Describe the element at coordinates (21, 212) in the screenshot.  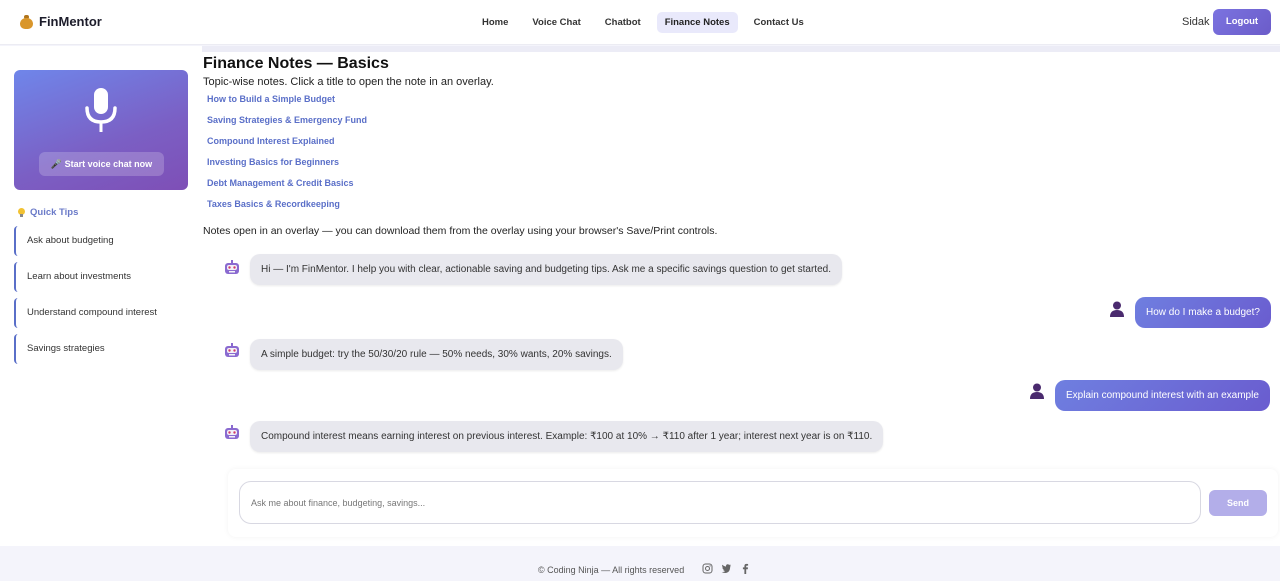
I see `lightbulb-icon` at that location.